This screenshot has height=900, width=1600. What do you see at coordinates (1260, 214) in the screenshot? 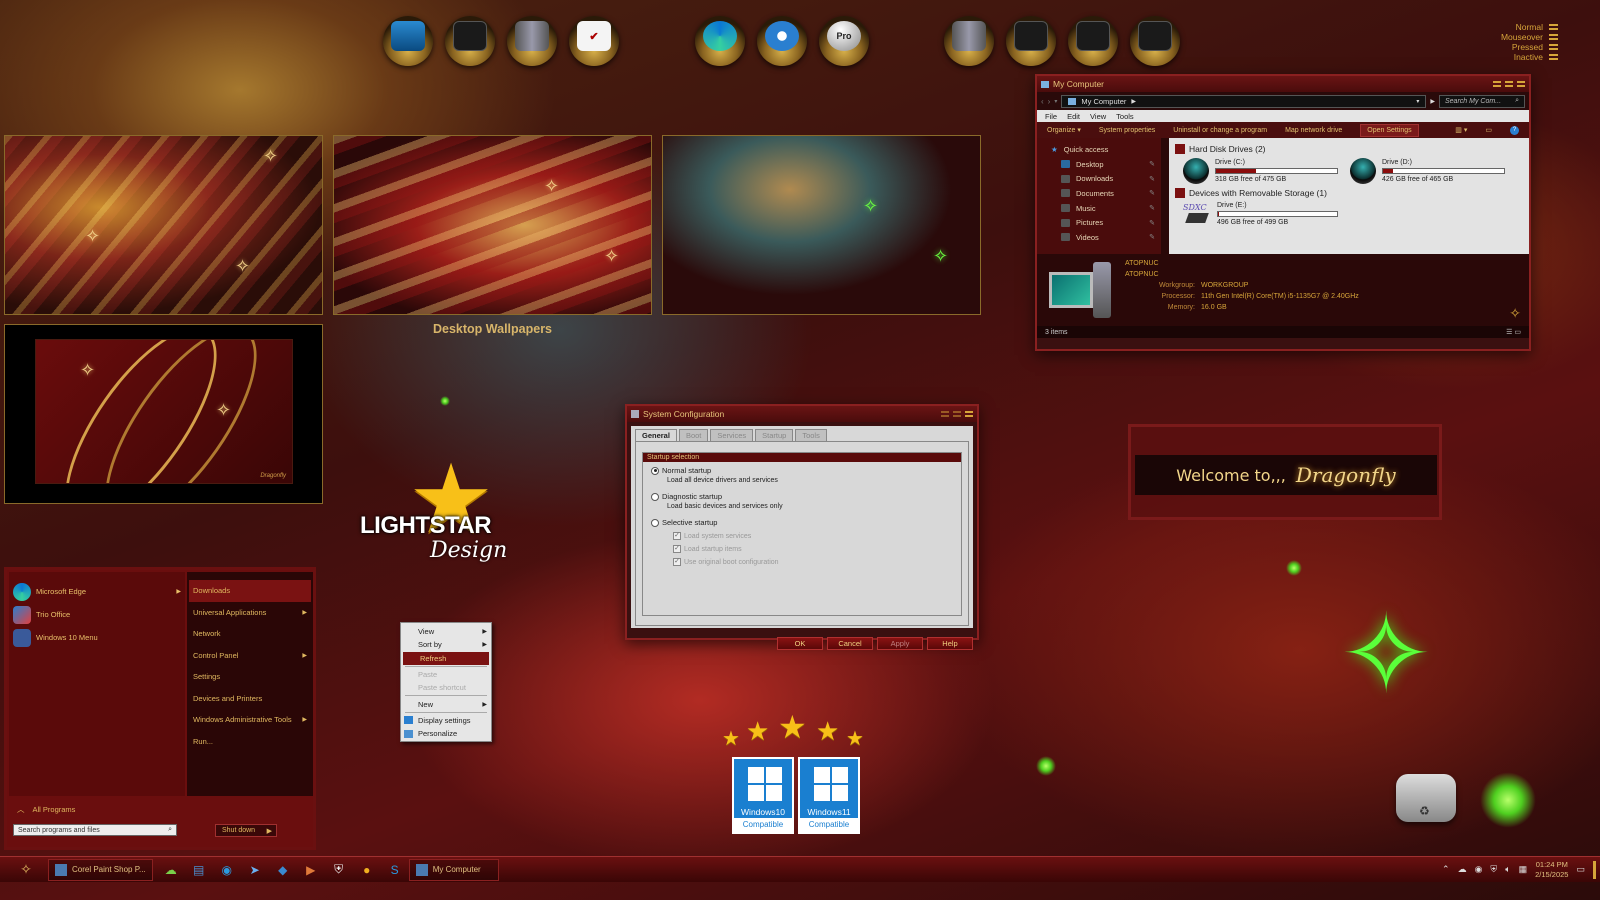
I see `drive-e: SDXC Drive (E:) 496 GB free of 499 GB` at bounding box center [1260, 214].